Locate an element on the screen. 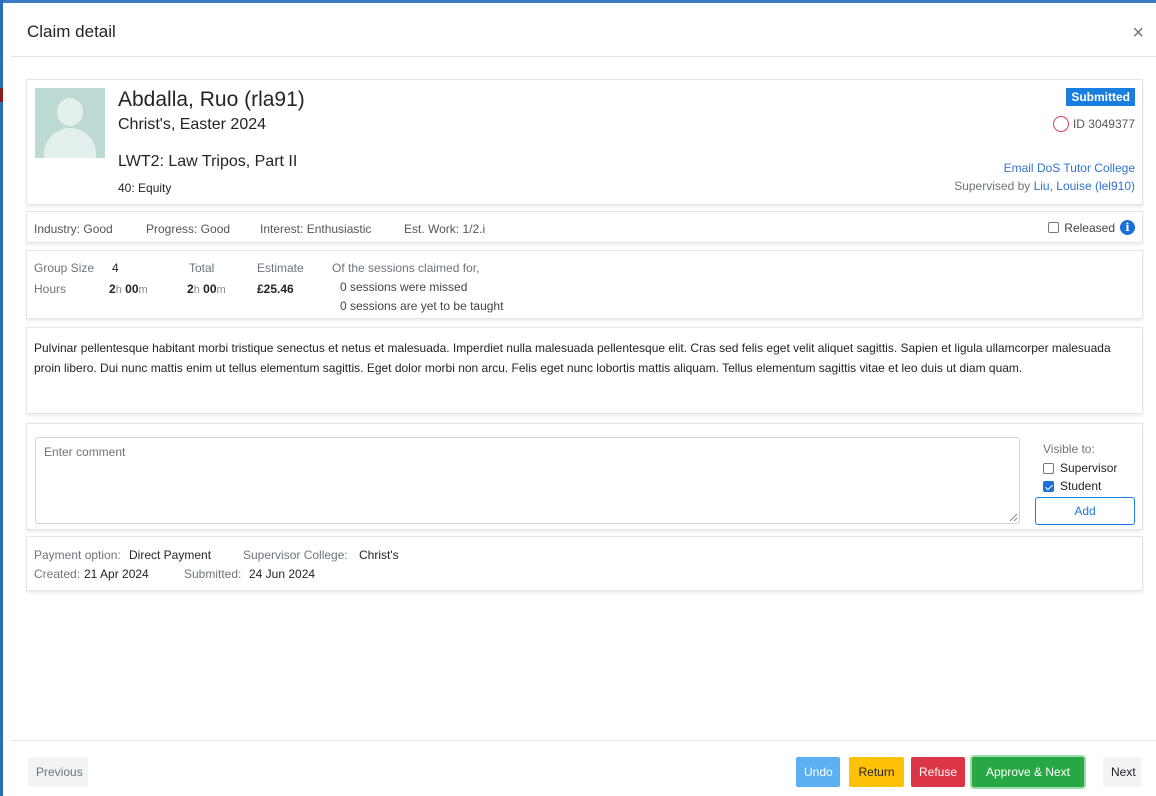  total-value: 2h 00m is located at coordinates (206, 289).